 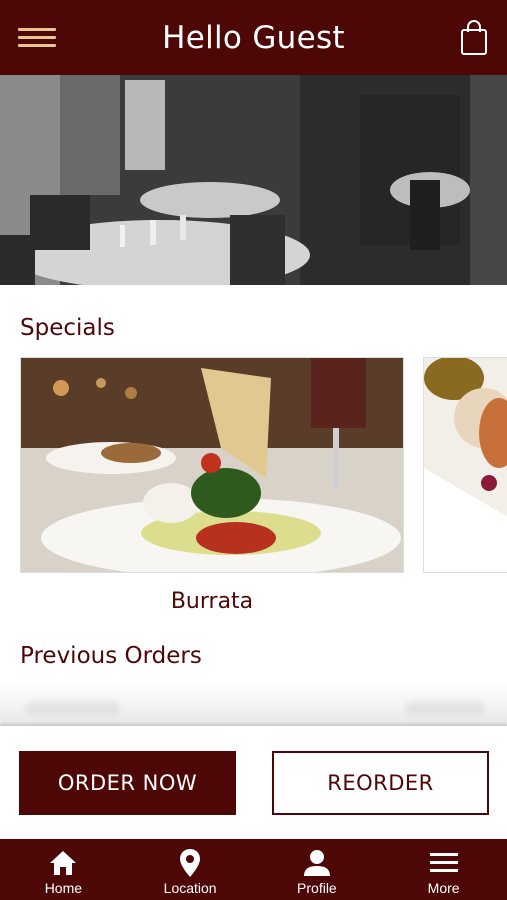 I want to click on specials-heading: Specials, so click(x=67, y=328).